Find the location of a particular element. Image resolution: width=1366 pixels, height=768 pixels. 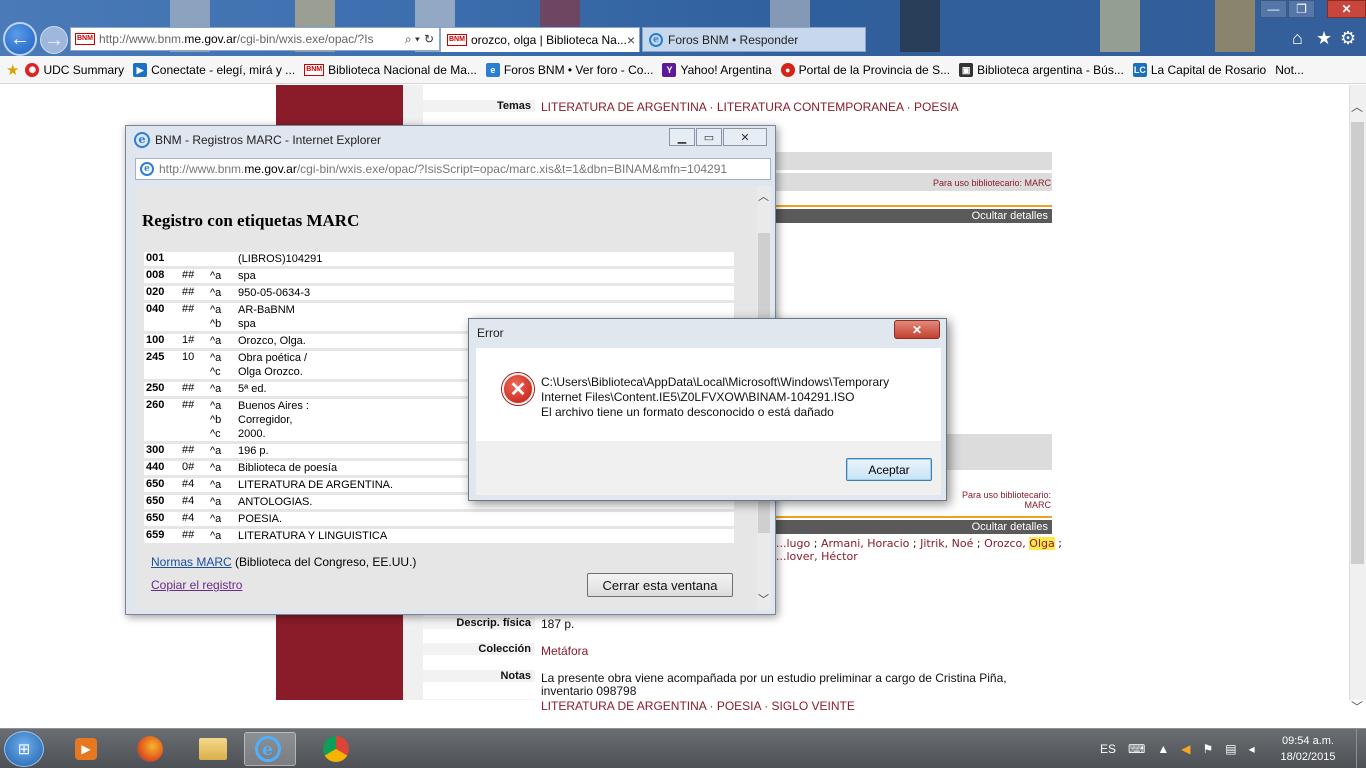

bnm-favicon: BNM is located at coordinates (457, 40).